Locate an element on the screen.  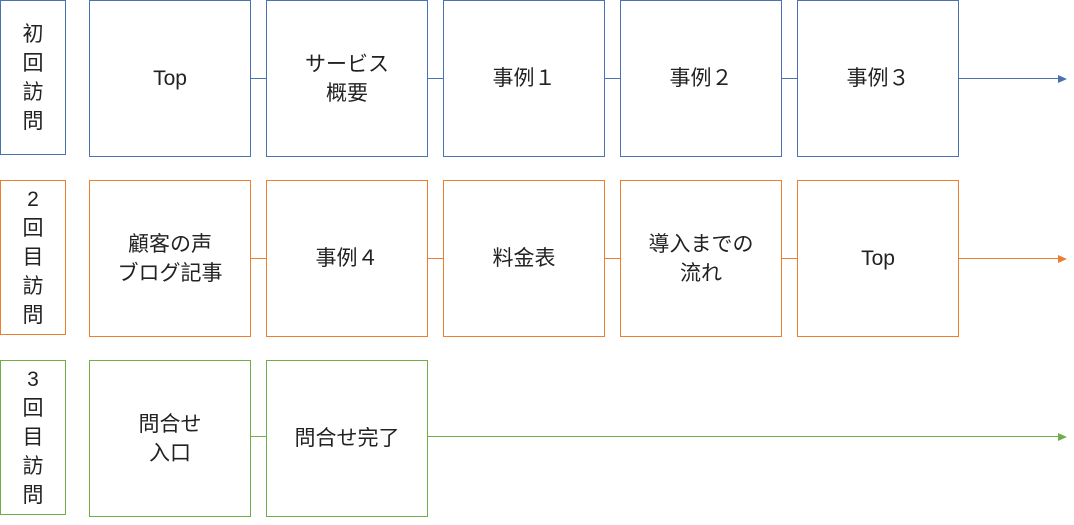
page-step-label: 事例３ is located at coordinates (878, 78).